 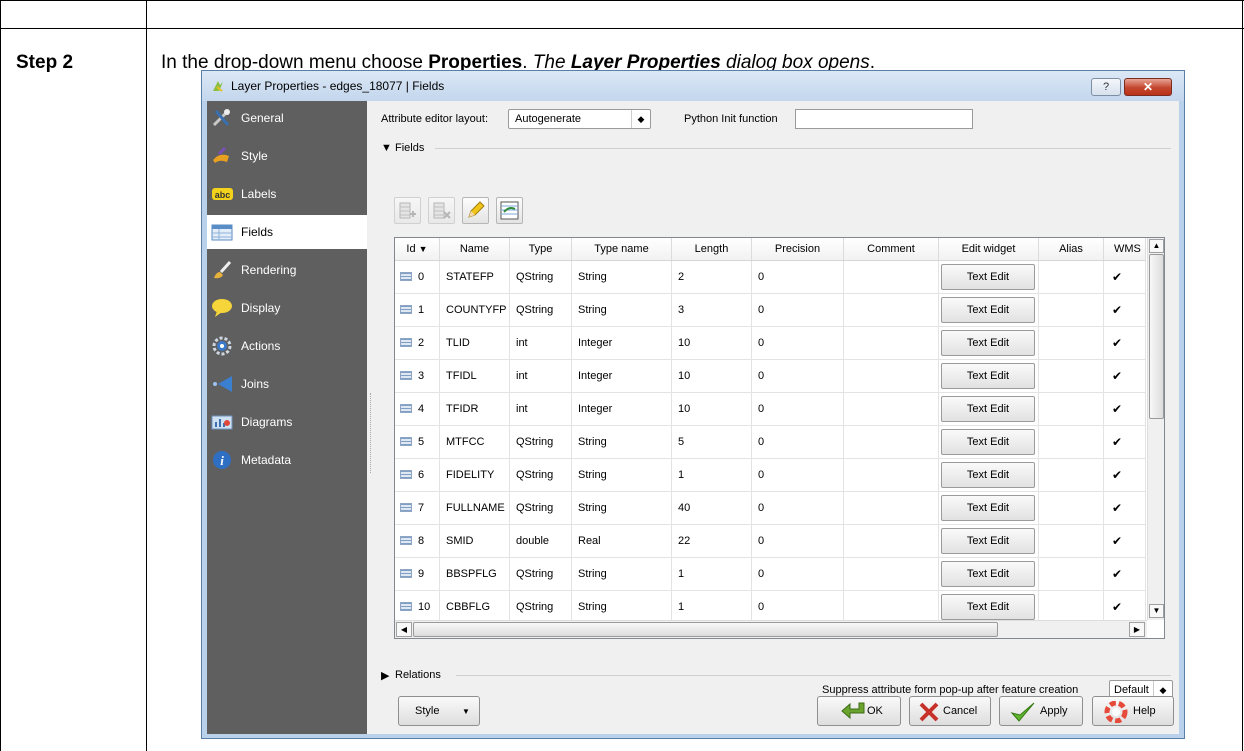 What do you see at coordinates (622, 249) in the screenshot?
I see `column-header-type-name: Type name` at bounding box center [622, 249].